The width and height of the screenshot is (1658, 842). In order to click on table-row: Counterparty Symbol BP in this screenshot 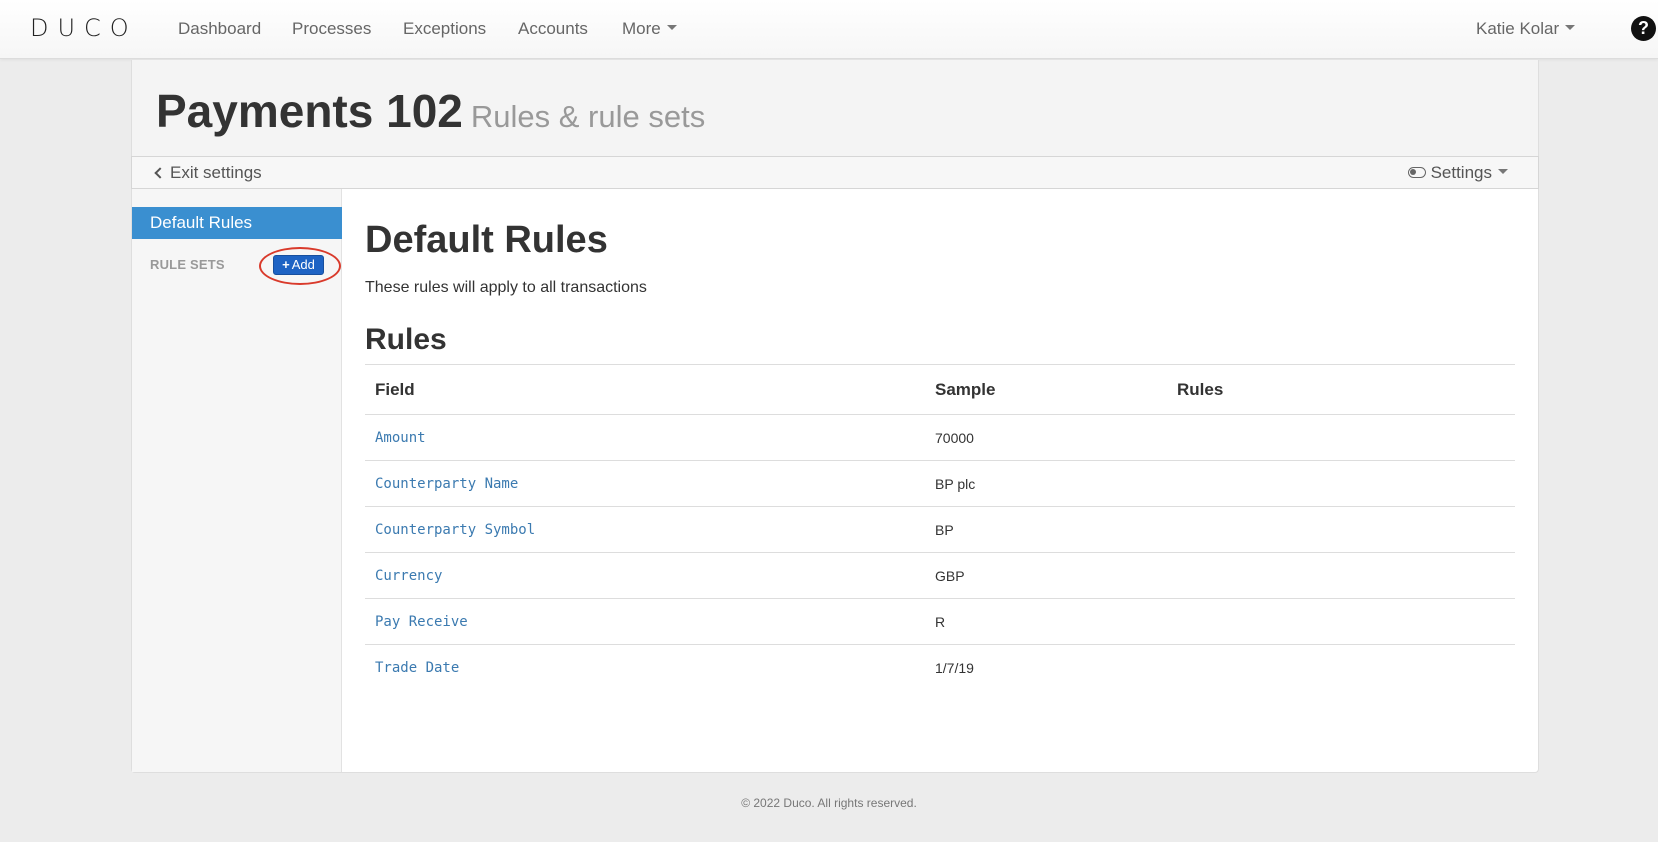, I will do `click(940, 529)`.